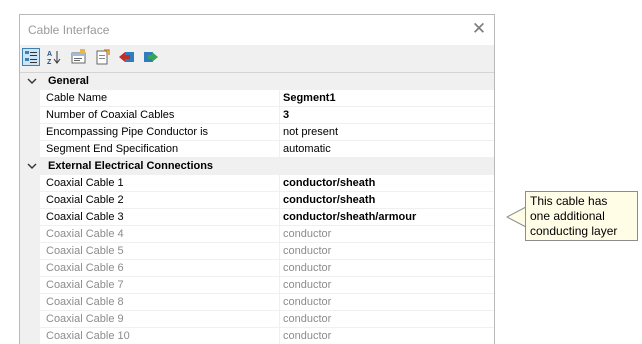  I want to click on property-name: Coaxial Cable 8, so click(85, 302).